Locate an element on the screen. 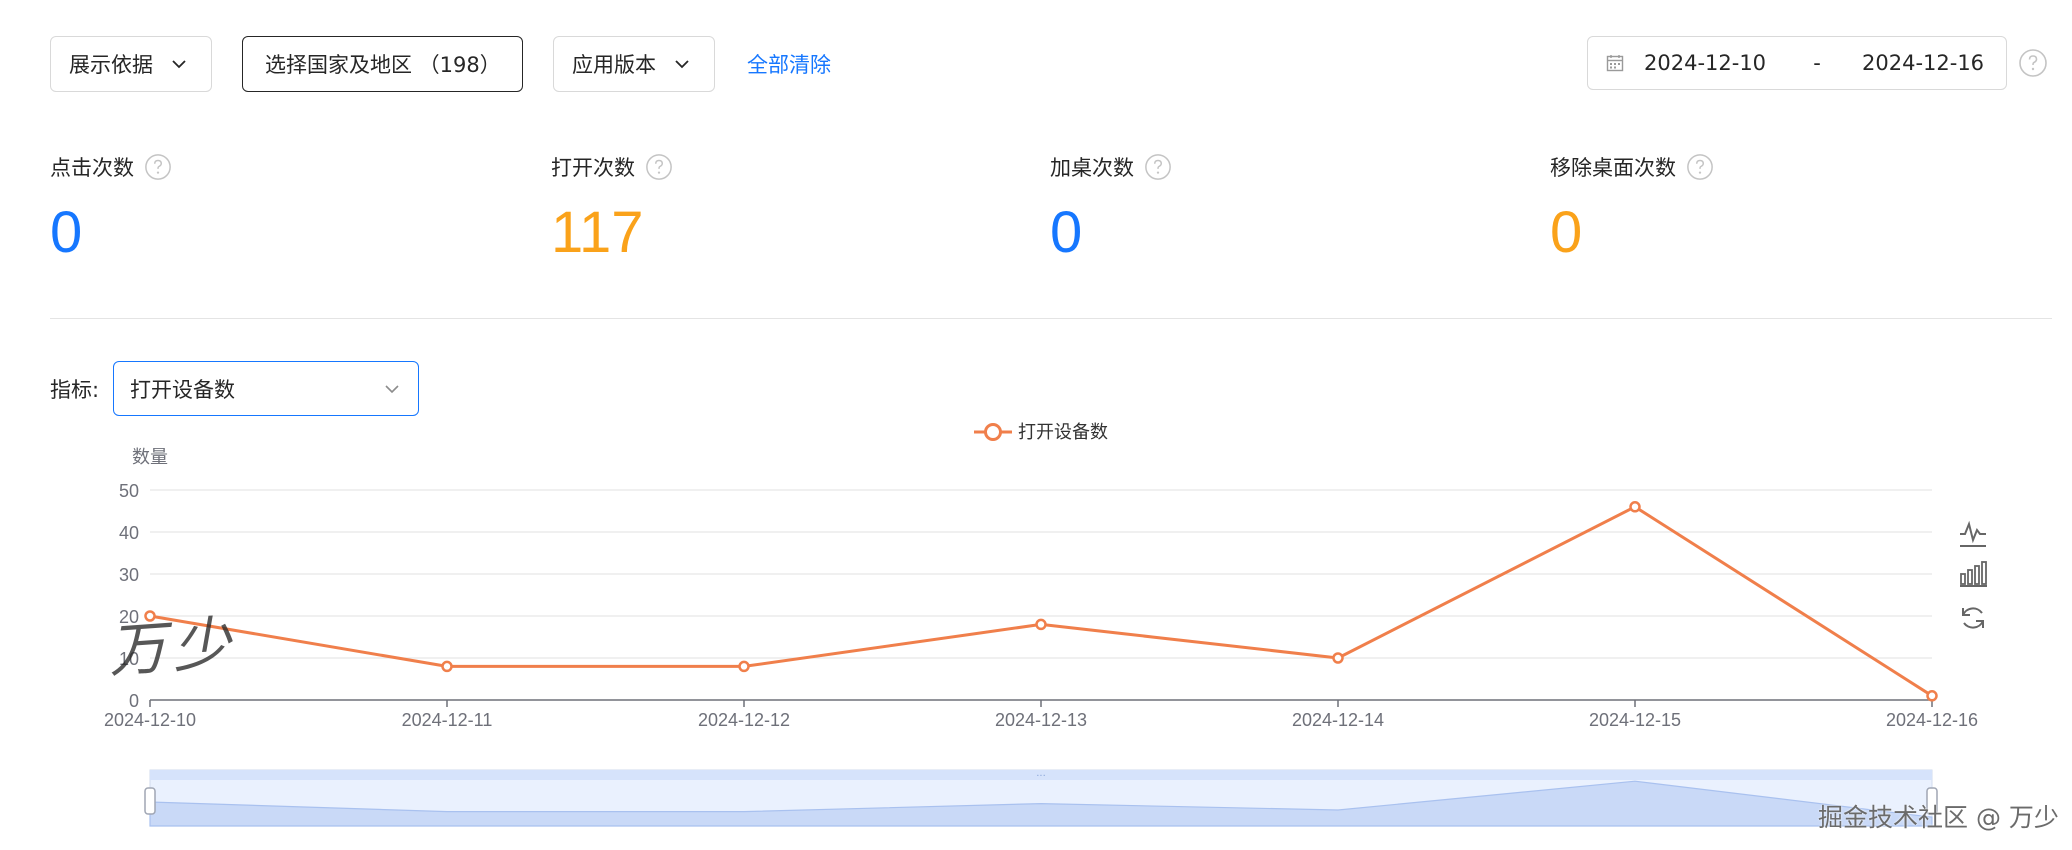  legend-label: 打开设备数 is located at coordinates (1063, 432).